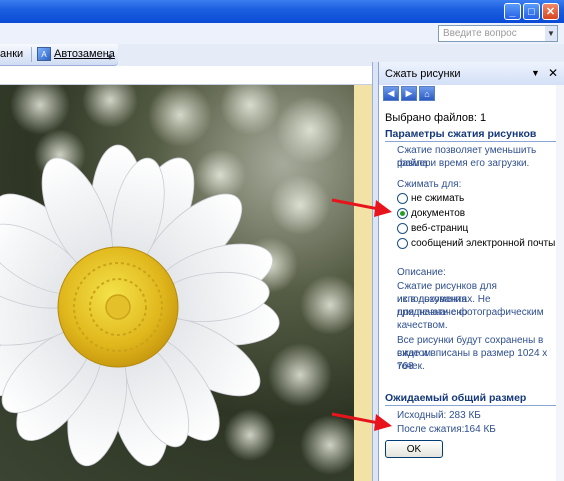 The width and height of the screenshot is (564, 481). I want to click on ask-question-input: Введите вопрос ▼, so click(498, 33).